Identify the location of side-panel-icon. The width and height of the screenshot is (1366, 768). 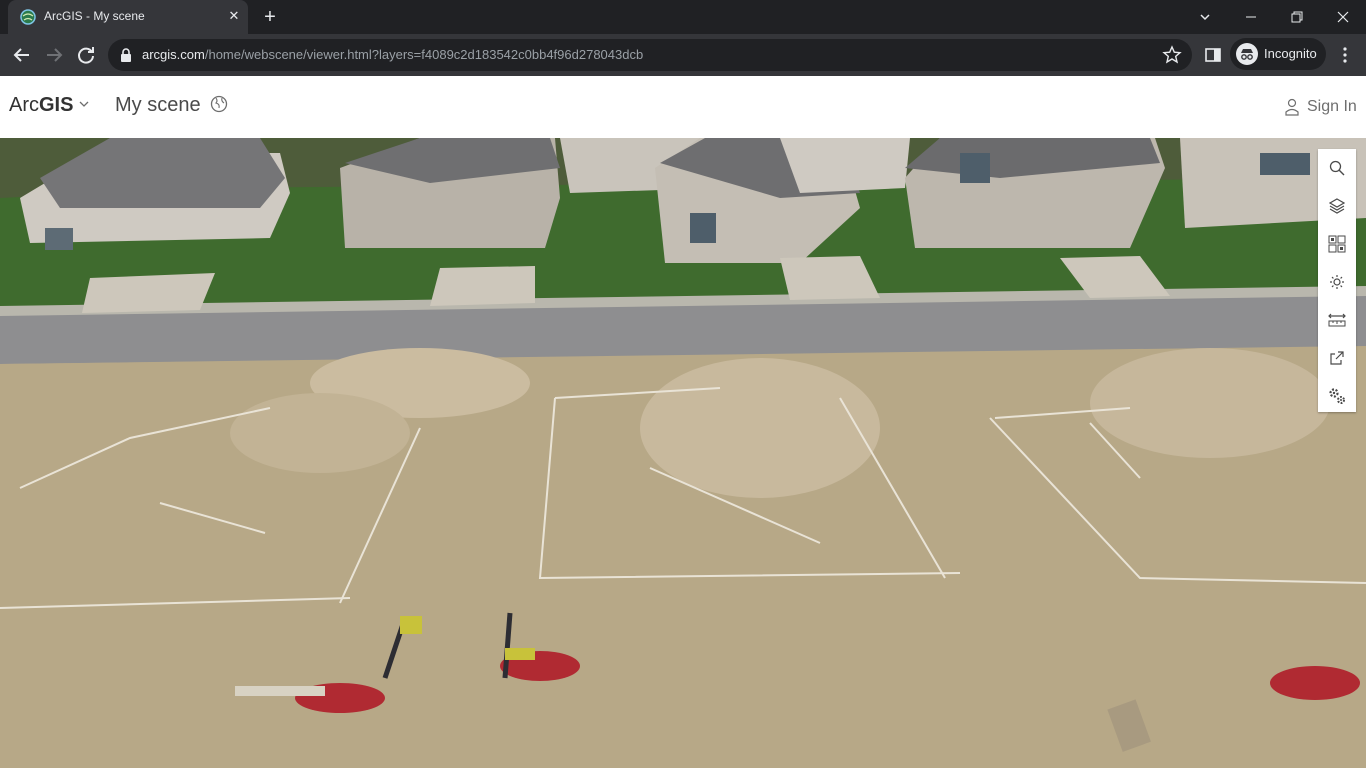
(1213, 55).